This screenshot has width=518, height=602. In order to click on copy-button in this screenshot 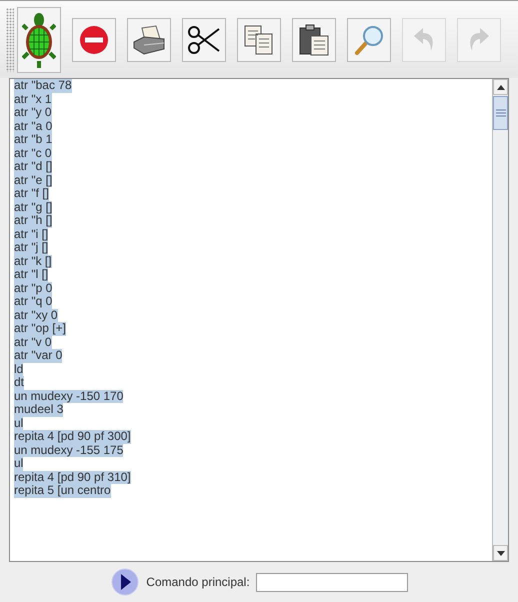, I will do `click(259, 40)`.